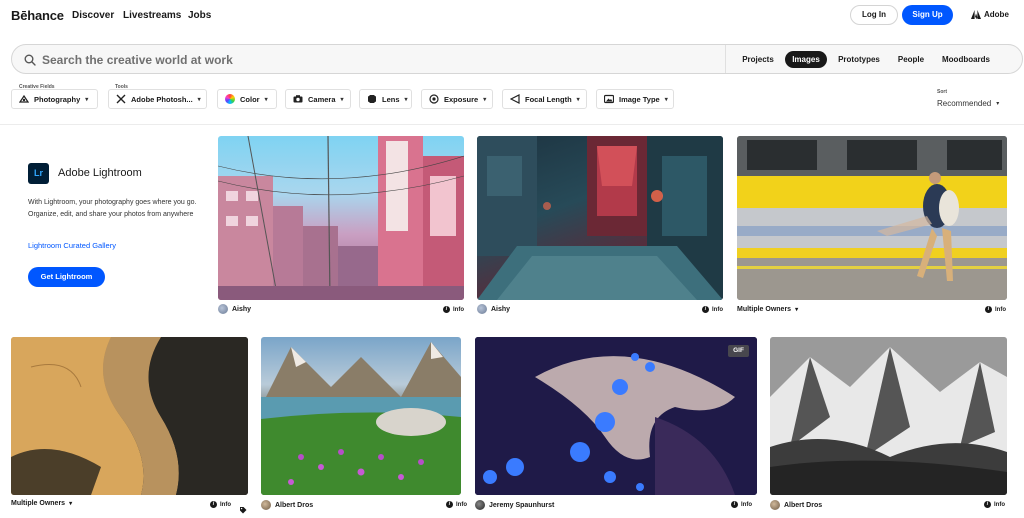 The height and width of the screenshot is (518, 1024). I want to click on filter-photography: Photography ▾, so click(54, 99).